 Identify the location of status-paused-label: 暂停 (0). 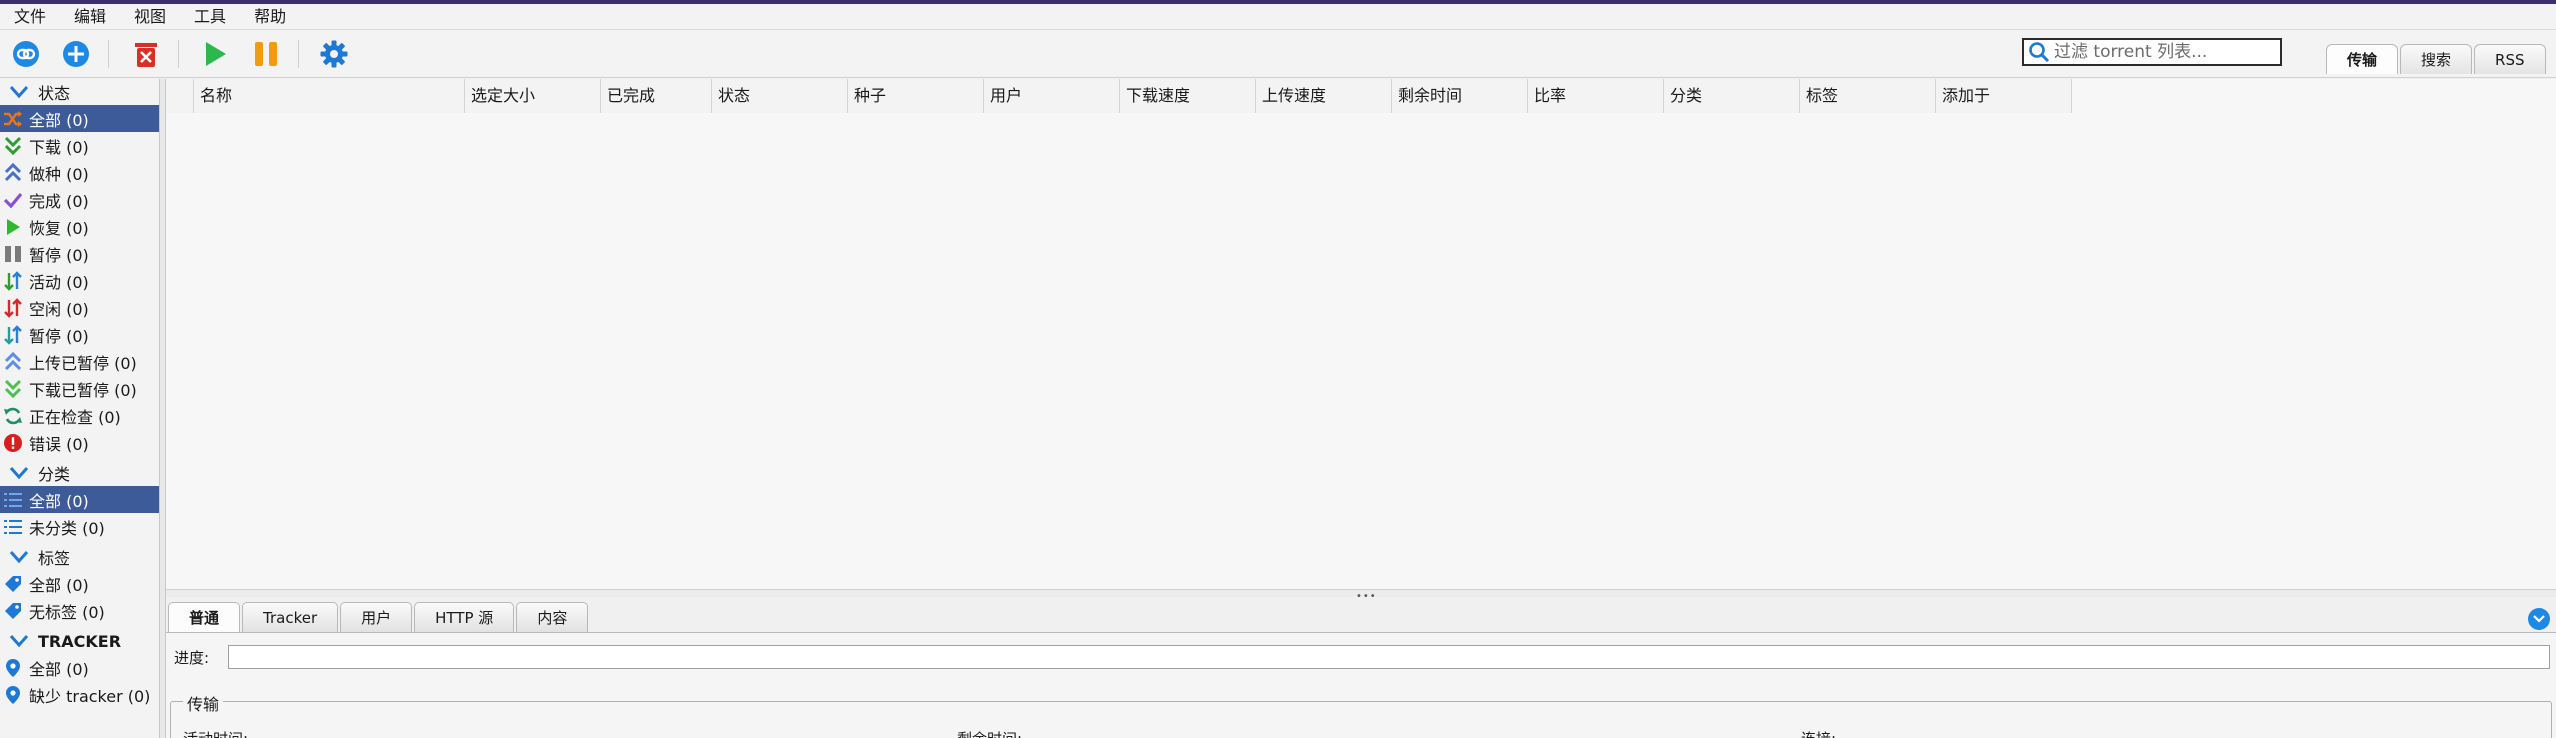
(59, 255).